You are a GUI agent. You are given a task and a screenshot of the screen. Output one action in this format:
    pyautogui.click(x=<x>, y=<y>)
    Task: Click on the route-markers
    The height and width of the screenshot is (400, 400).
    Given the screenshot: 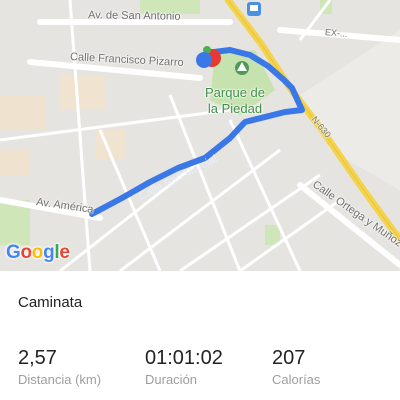 What is the action you would take?
    pyautogui.click(x=228, y=38)
    